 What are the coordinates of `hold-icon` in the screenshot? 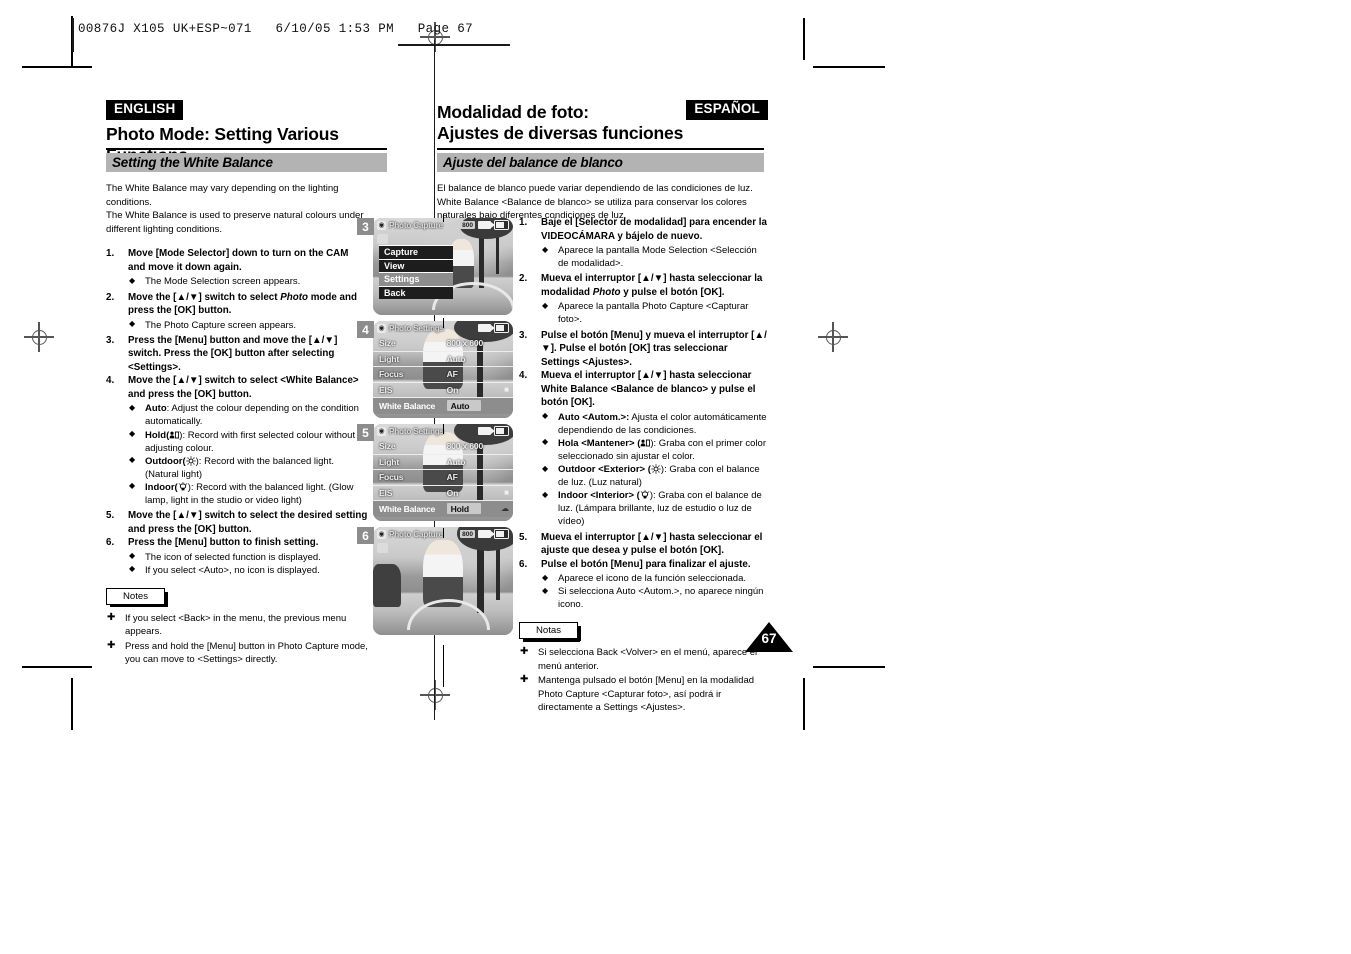 It's located at (645, 442).